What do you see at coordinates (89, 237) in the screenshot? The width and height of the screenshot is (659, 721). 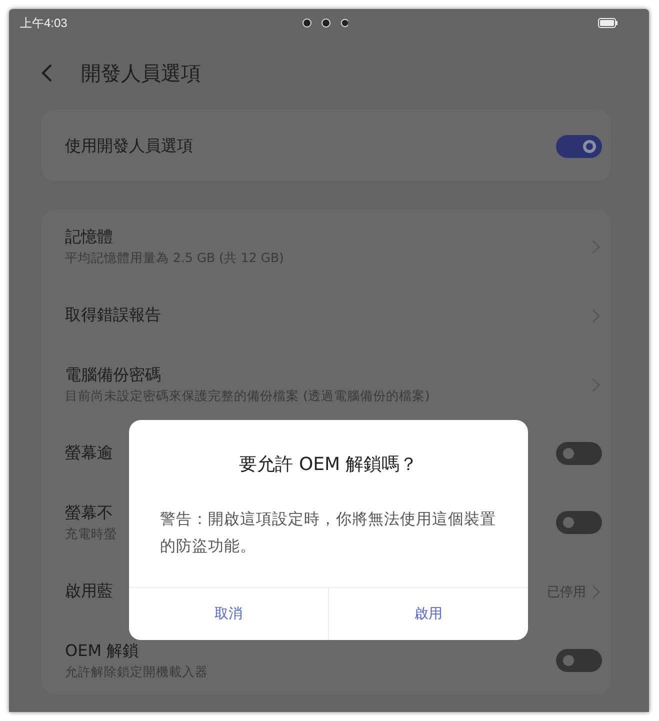 I see `setting-title: 記憶體` at bounding box center [89, 237].